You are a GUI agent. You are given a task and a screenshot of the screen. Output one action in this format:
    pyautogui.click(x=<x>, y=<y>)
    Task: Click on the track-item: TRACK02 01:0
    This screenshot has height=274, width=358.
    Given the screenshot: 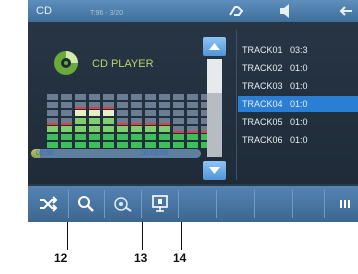 What is the action you would take?
    pyautogui.click(x=298, y=68)
    